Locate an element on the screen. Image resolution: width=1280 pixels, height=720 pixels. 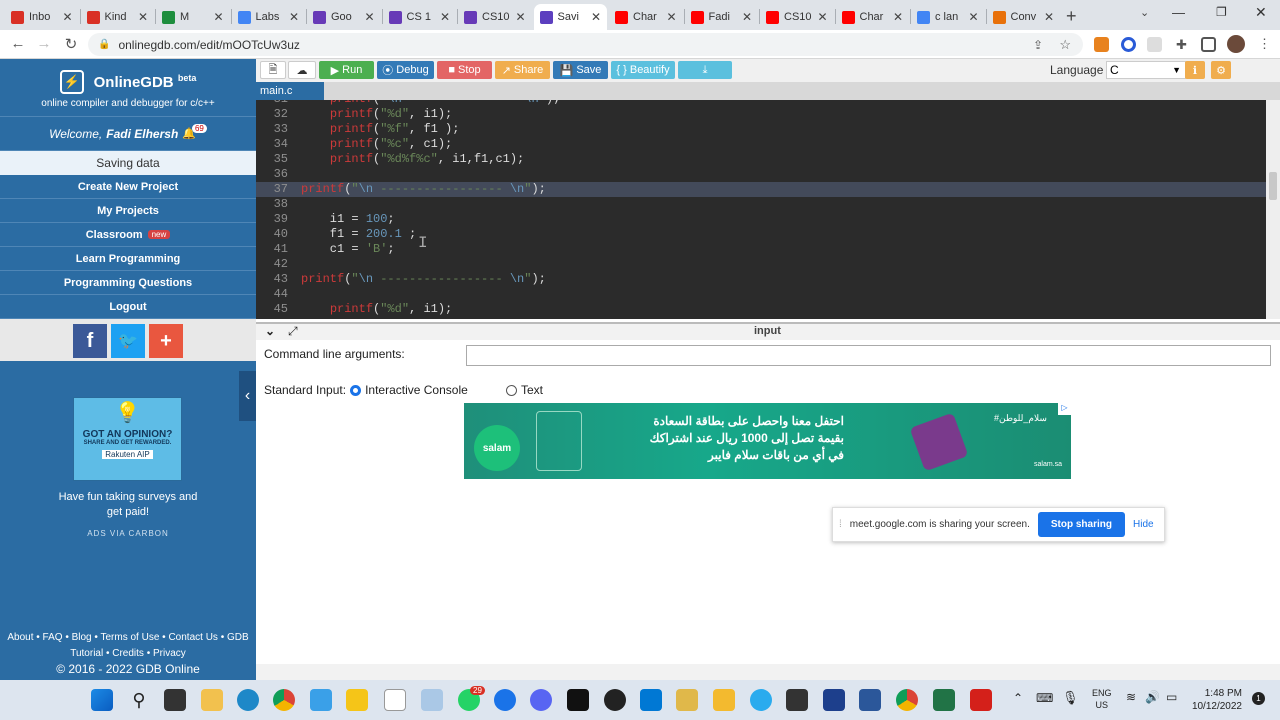
tab-search-icon: ⌄ is located at coordinates (1144, 12).